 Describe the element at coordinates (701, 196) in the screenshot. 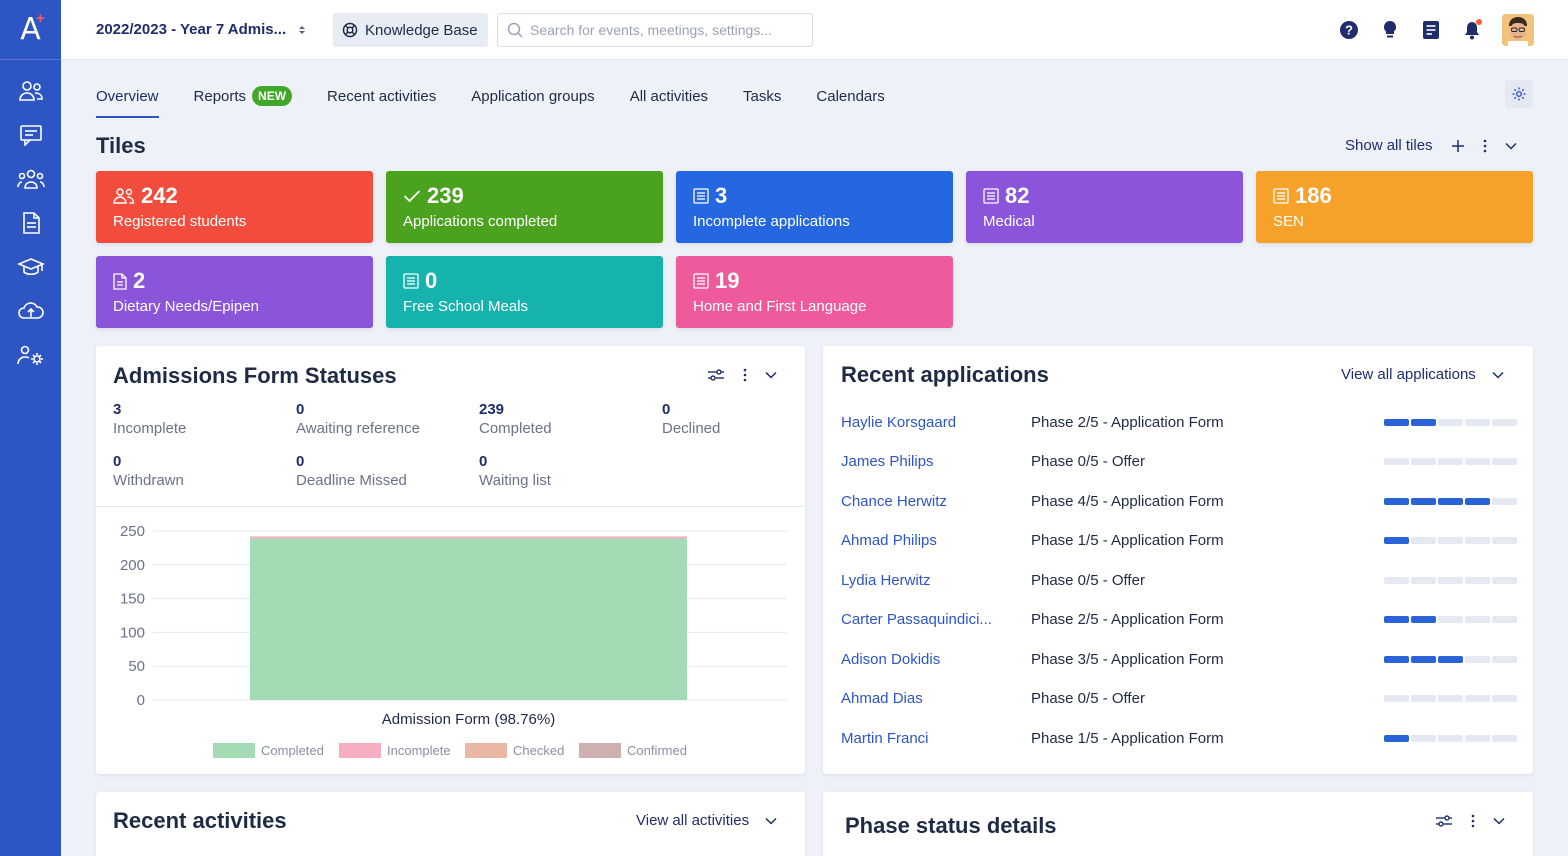

I see `list-icon` at that location.